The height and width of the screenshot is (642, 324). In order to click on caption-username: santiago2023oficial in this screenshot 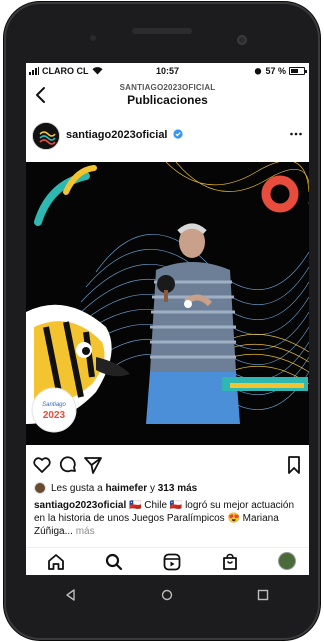, I will do `click(80, 505)`.